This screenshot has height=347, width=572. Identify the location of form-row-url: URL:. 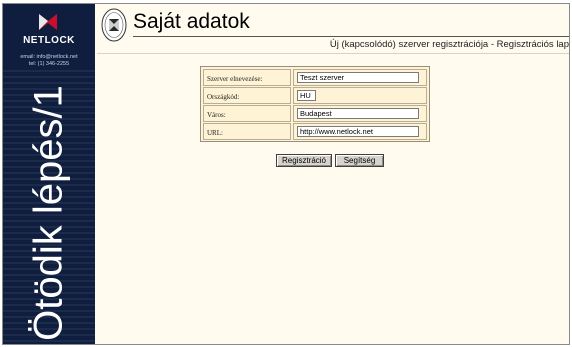
(315, 131).